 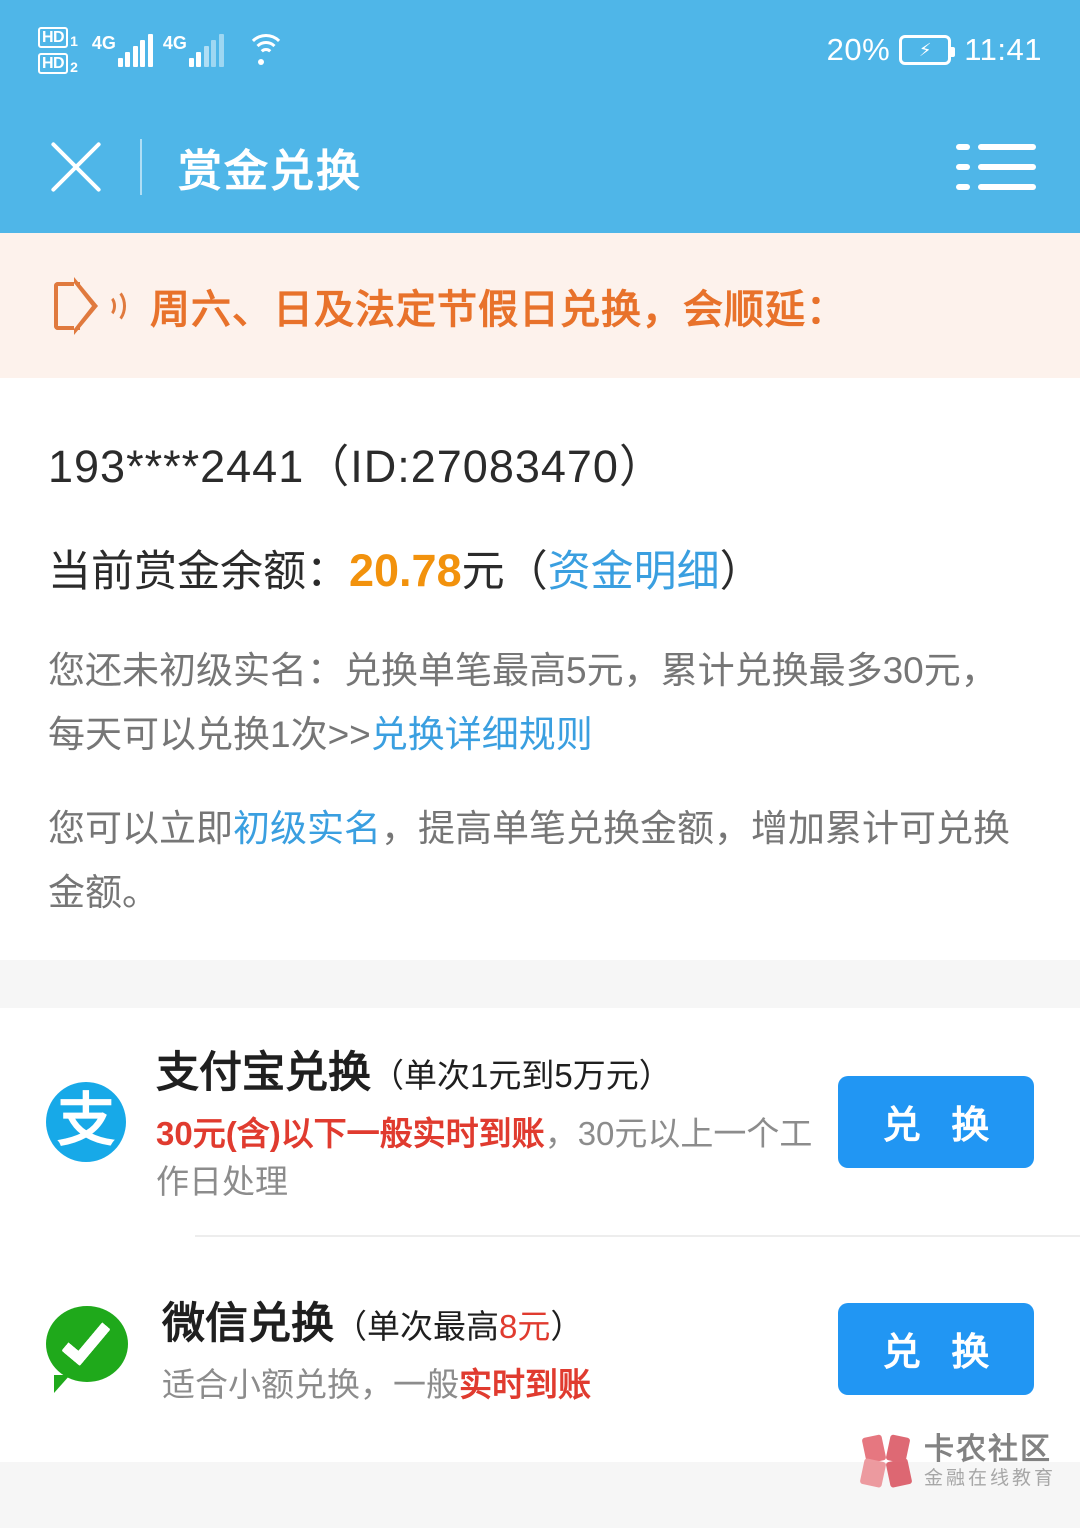 I want to click on alipay-title: 支付宝兑换, so click(x=263, y=1072).